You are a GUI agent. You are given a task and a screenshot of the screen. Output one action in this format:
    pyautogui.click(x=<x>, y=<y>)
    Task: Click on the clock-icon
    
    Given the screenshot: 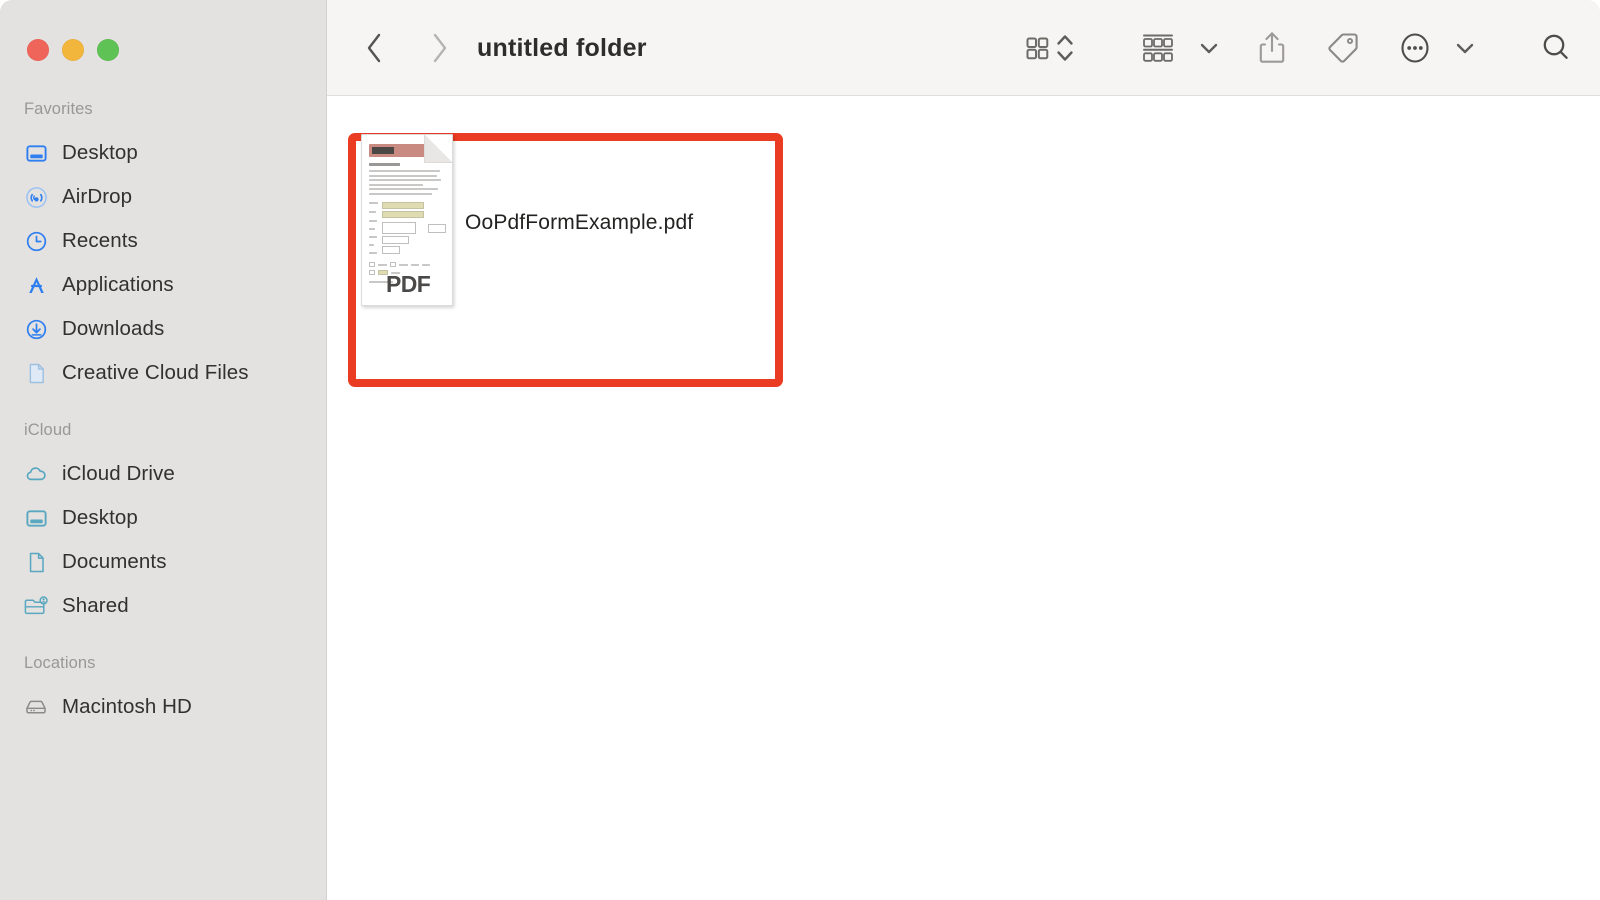 What is the action you would take?
    pyautogui.click(x=36, y=241)
    